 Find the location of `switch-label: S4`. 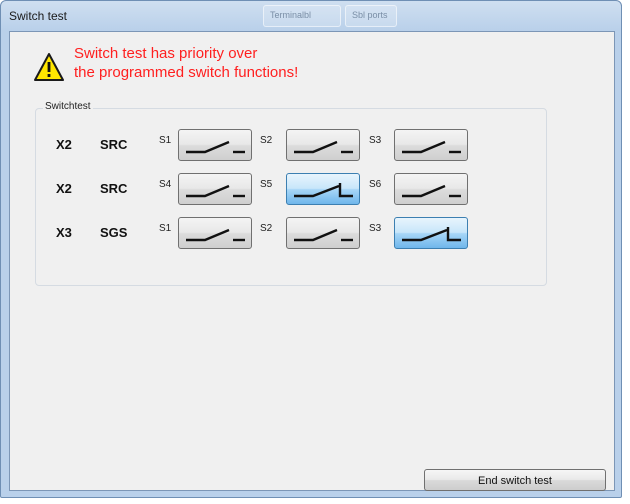

switch-label: S4 is located at coordinates (165, 184).